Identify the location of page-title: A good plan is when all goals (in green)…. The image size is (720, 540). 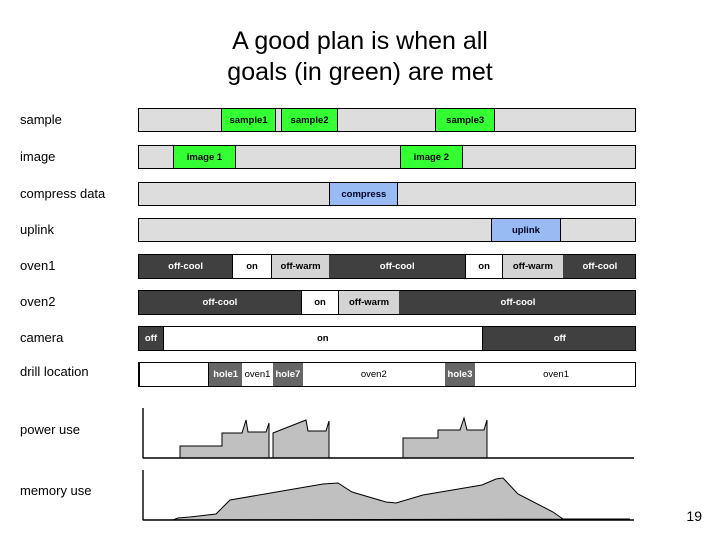
(360, 57).